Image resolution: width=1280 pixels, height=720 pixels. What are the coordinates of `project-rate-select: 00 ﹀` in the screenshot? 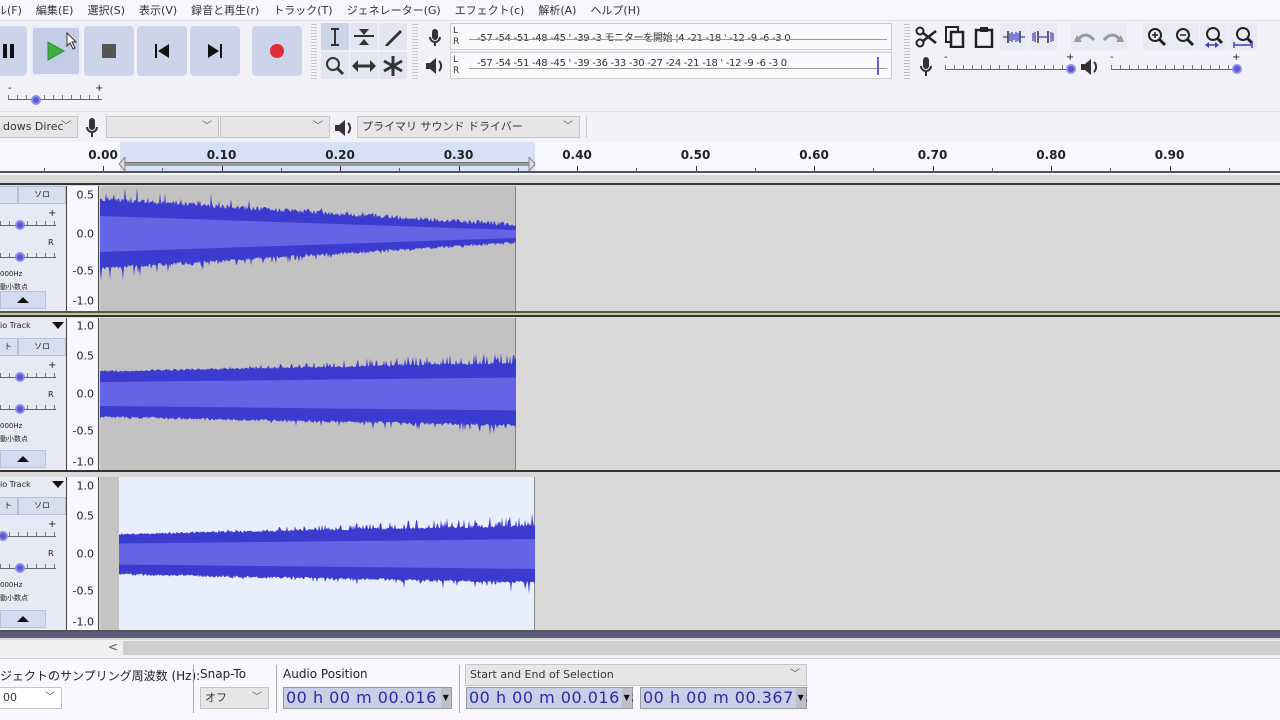 It's located at (31, 698).